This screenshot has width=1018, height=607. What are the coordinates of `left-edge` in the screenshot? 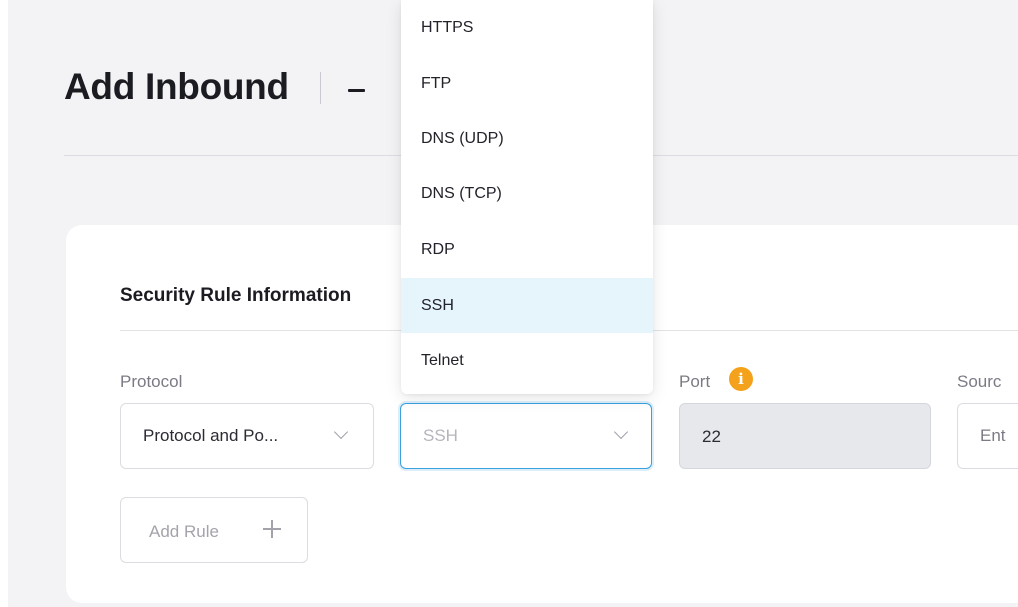 It's located at (4, 303).